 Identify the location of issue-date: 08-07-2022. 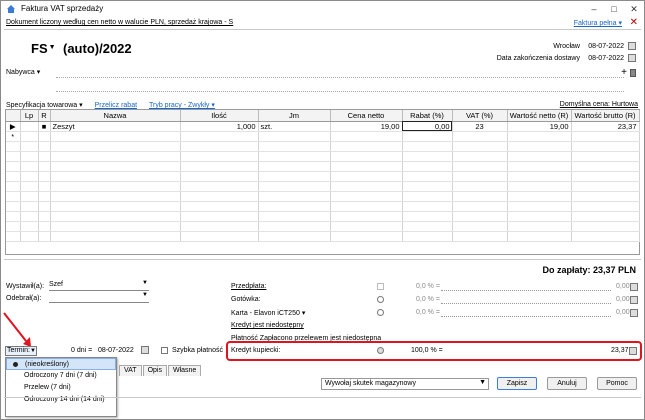
(606, 46).